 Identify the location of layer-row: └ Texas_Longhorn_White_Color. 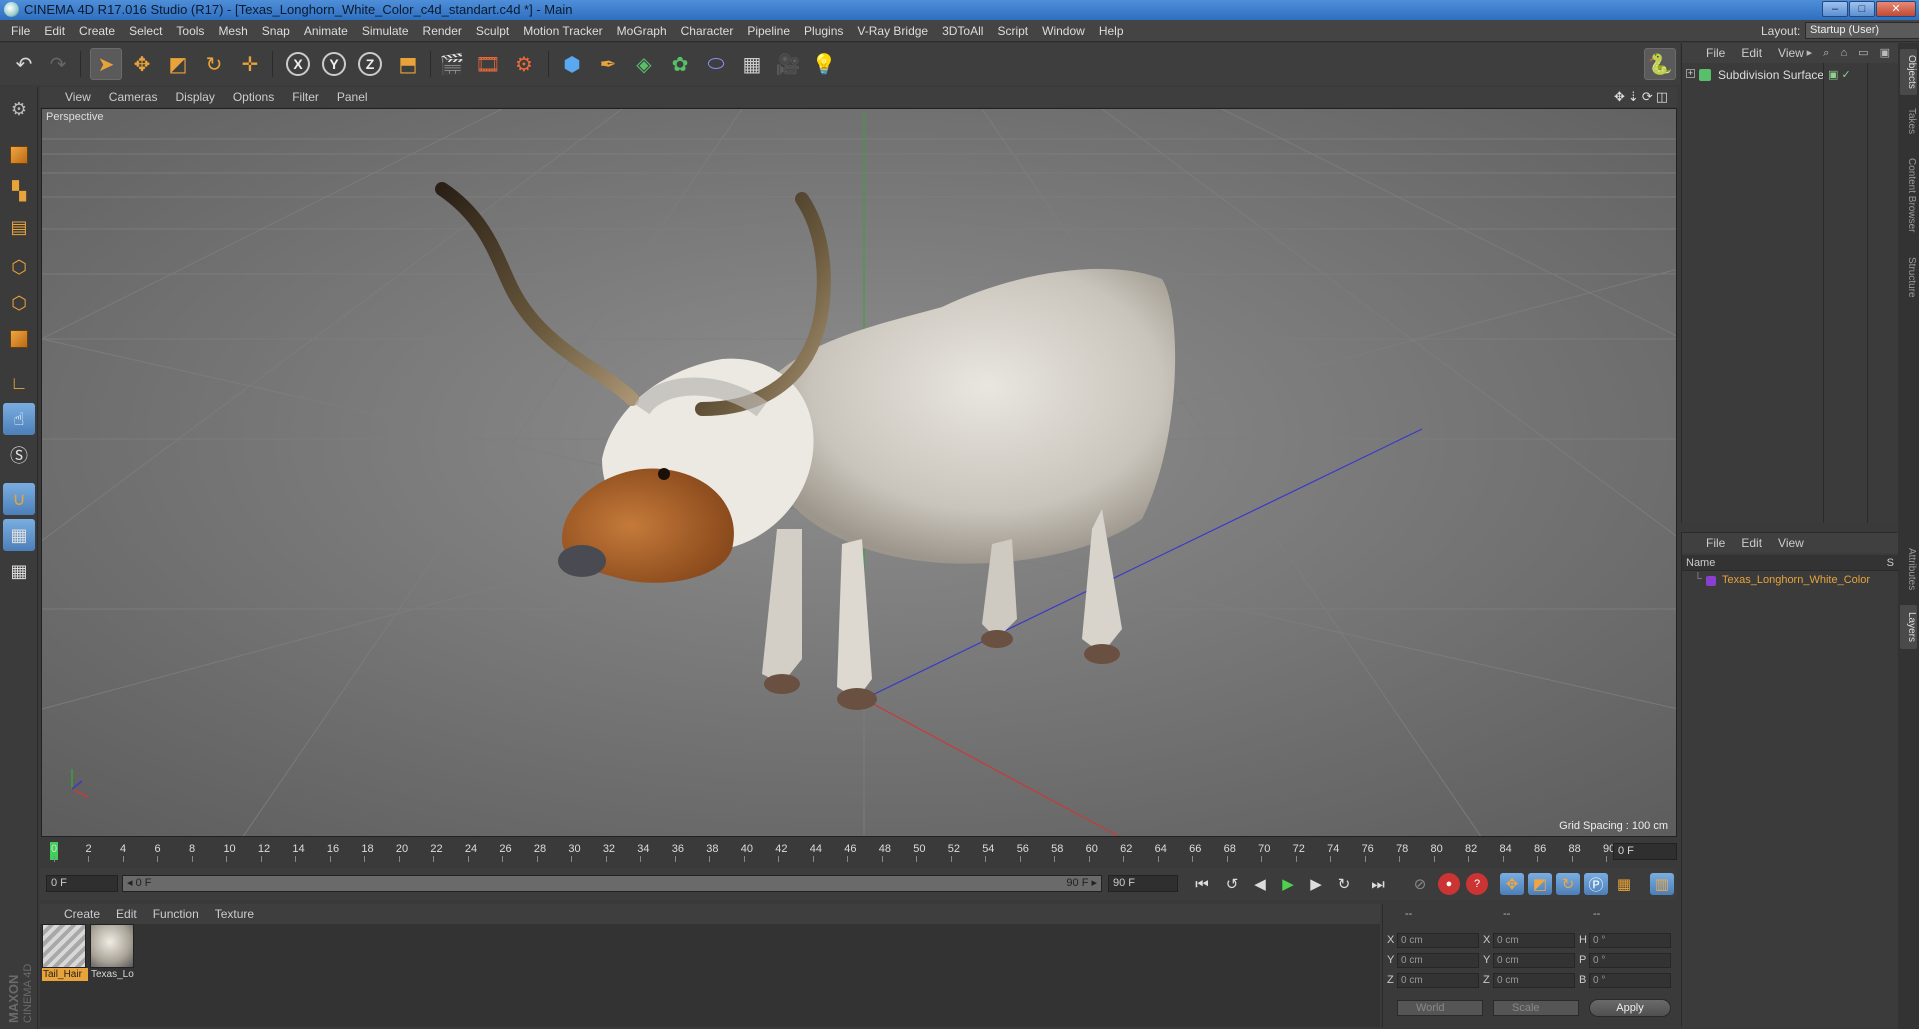
(1790, 581).